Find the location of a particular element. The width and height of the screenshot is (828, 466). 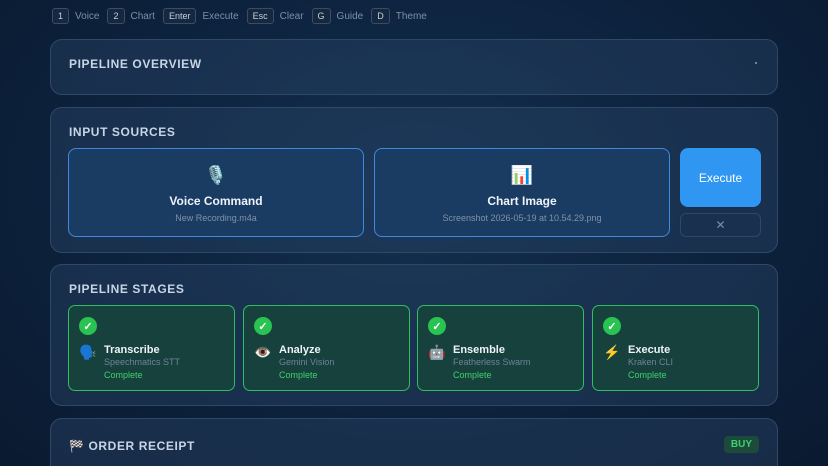

stage-provider: Speechmatics STT is located at coordinates (142, 362).